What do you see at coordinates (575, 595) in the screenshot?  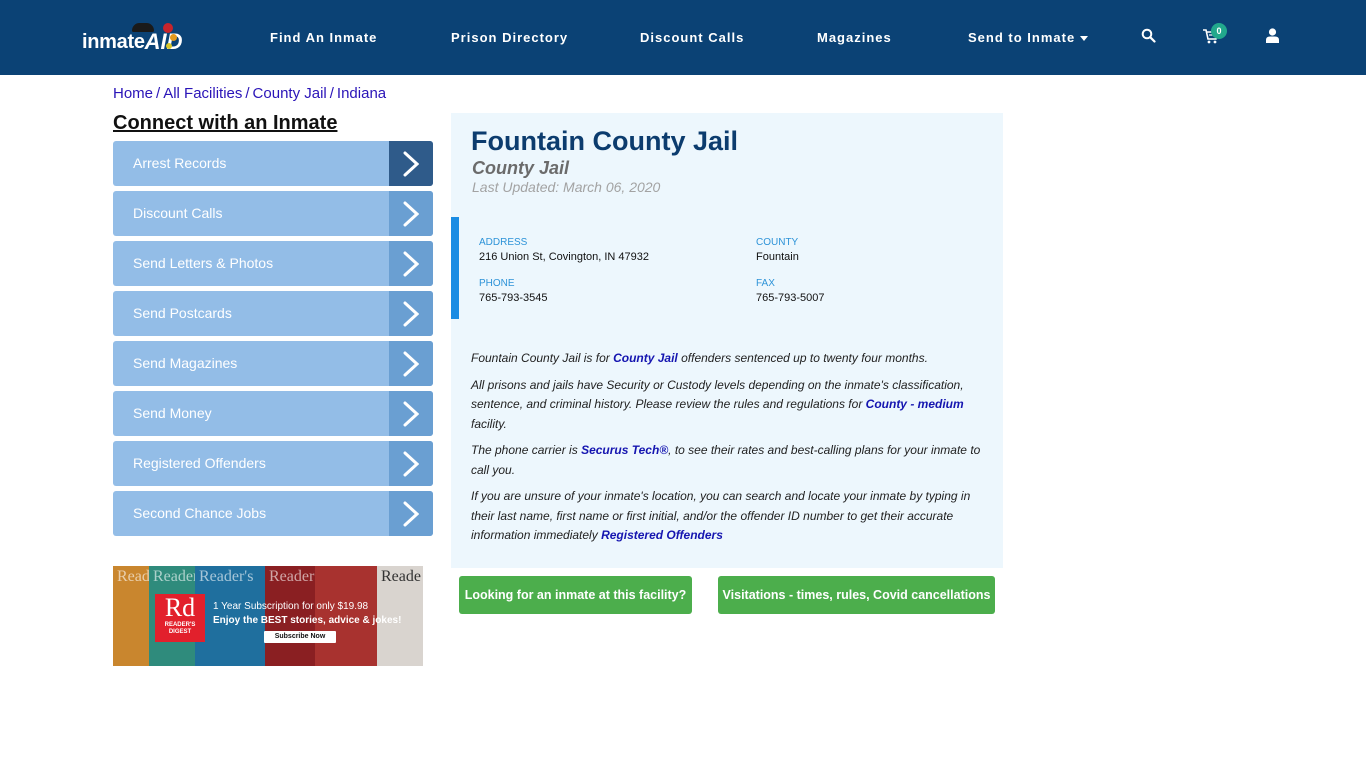 I see `find-inmate-at-facility-button: Looking for an inmate at this facility?` at bounding box center [575, 595].